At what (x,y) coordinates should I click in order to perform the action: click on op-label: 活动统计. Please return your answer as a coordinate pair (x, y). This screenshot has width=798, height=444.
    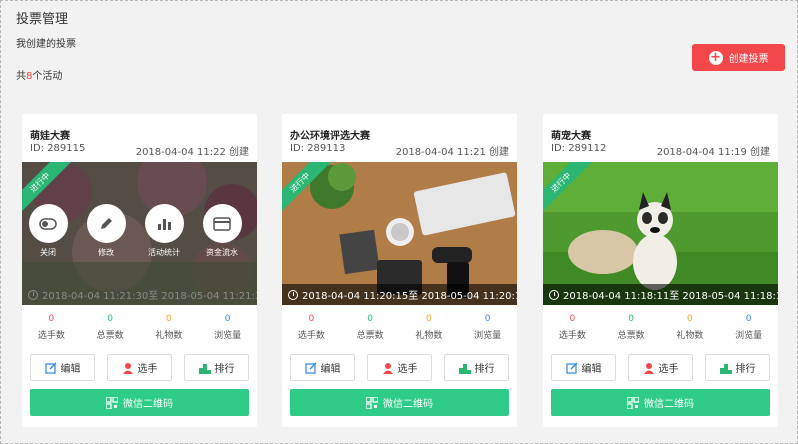
    Looking at the image, I should click on (164, 252).